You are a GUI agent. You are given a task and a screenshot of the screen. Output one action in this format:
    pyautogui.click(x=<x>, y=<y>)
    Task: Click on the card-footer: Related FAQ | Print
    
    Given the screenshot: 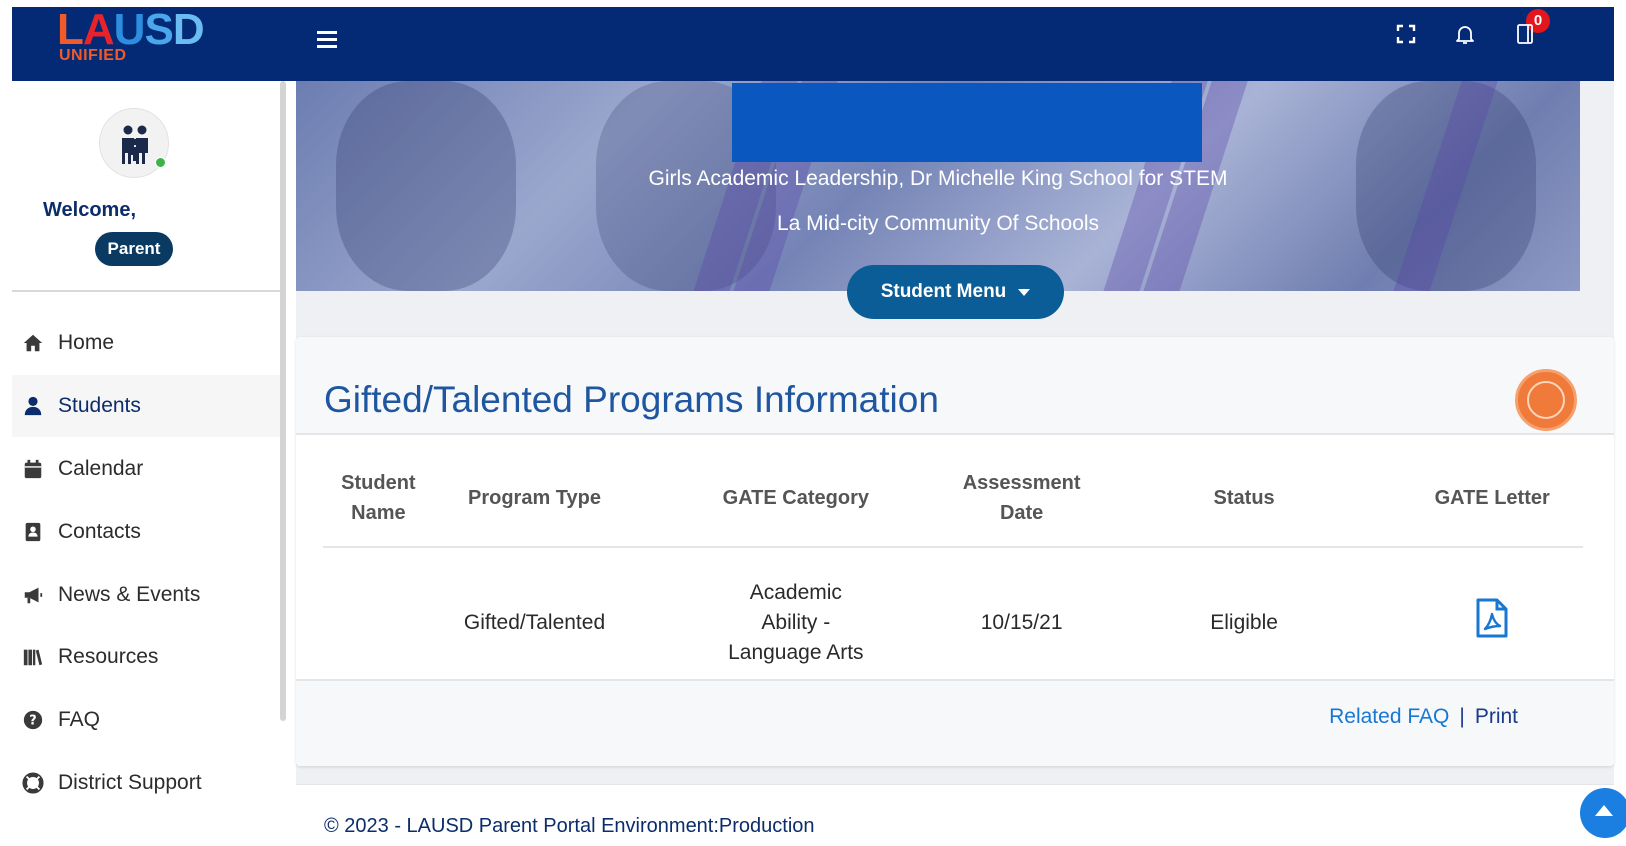 What is the action you would take?
    pyautogui.click(x=955, y=722)
    